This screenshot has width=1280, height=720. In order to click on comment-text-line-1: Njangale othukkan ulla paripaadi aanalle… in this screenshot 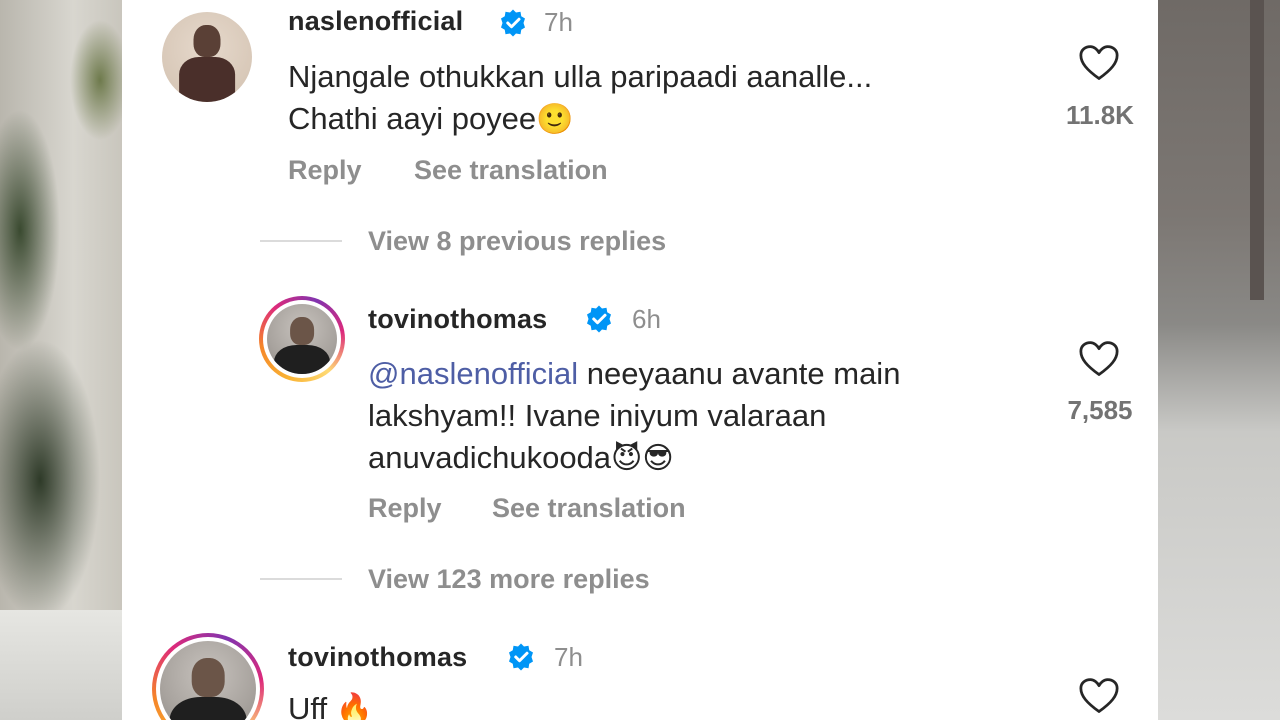, I will do `click(580, 76)`.